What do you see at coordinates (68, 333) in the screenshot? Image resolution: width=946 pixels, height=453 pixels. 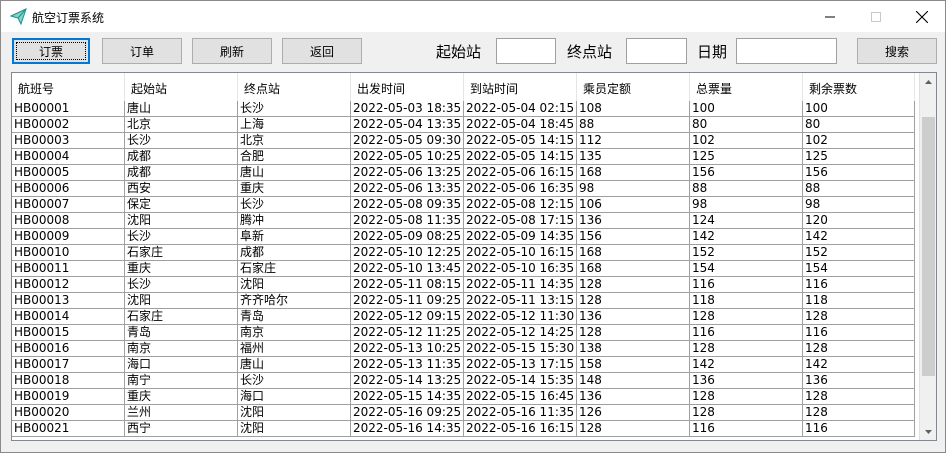 I see `table-cell: HB00015` at bounding box center [68, 333].